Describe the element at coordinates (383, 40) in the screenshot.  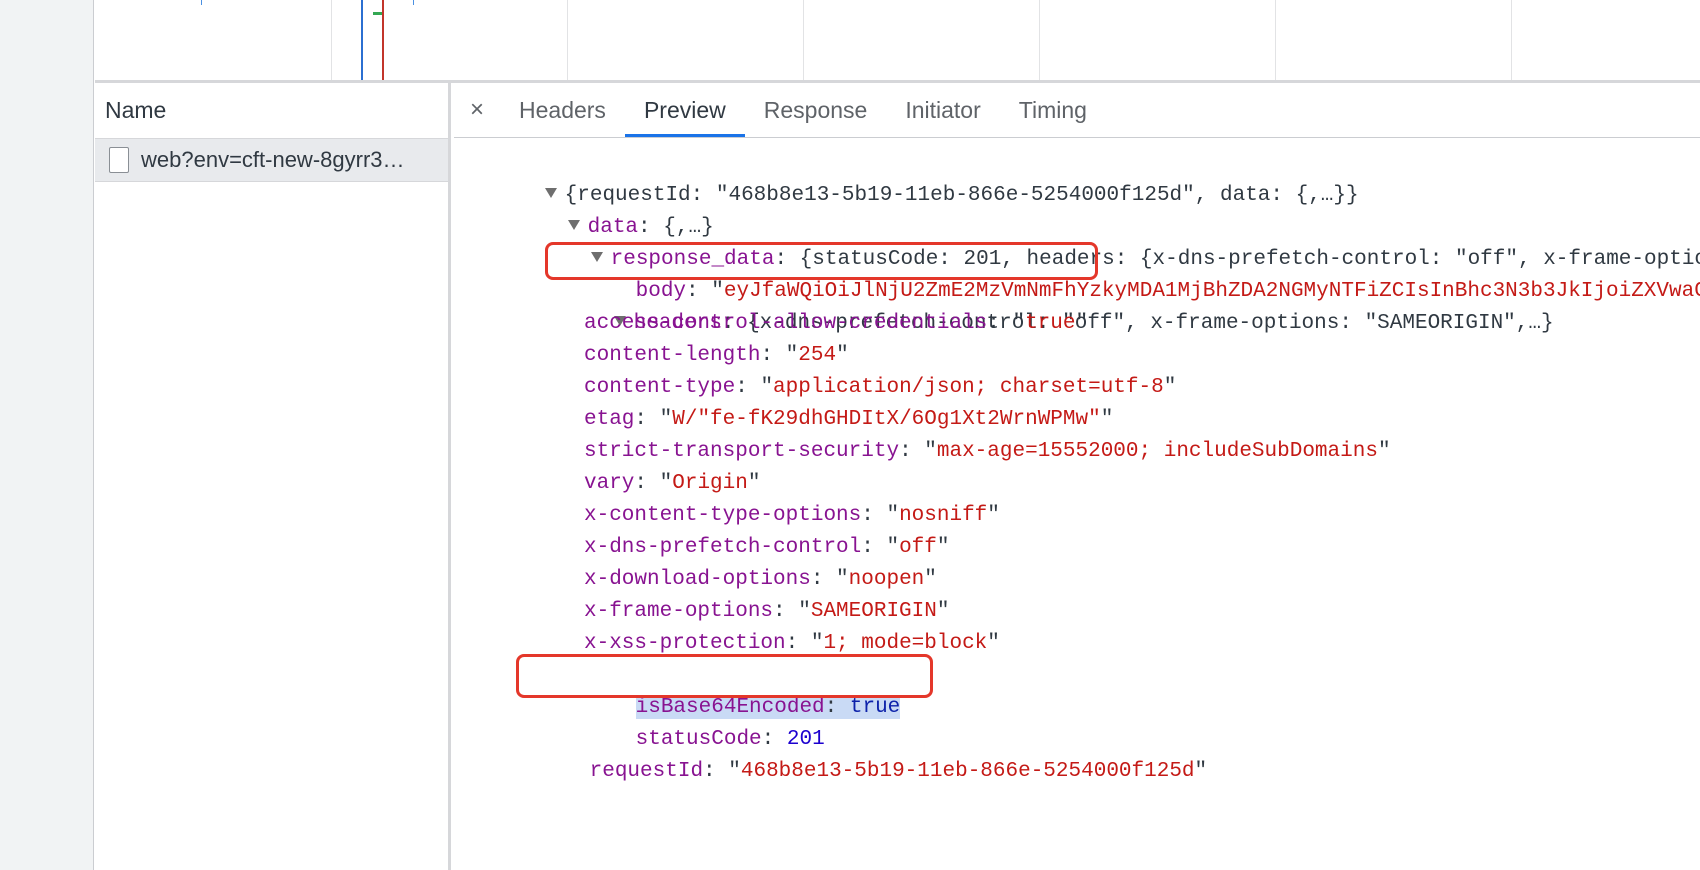
I see `load-event-marker` at that location.